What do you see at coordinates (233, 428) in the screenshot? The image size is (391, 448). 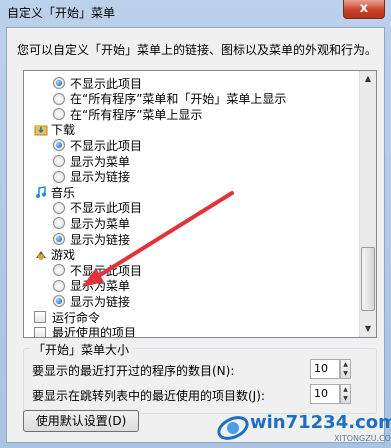 I see `watermark-logo-icon` at bounding box center [233, 428].